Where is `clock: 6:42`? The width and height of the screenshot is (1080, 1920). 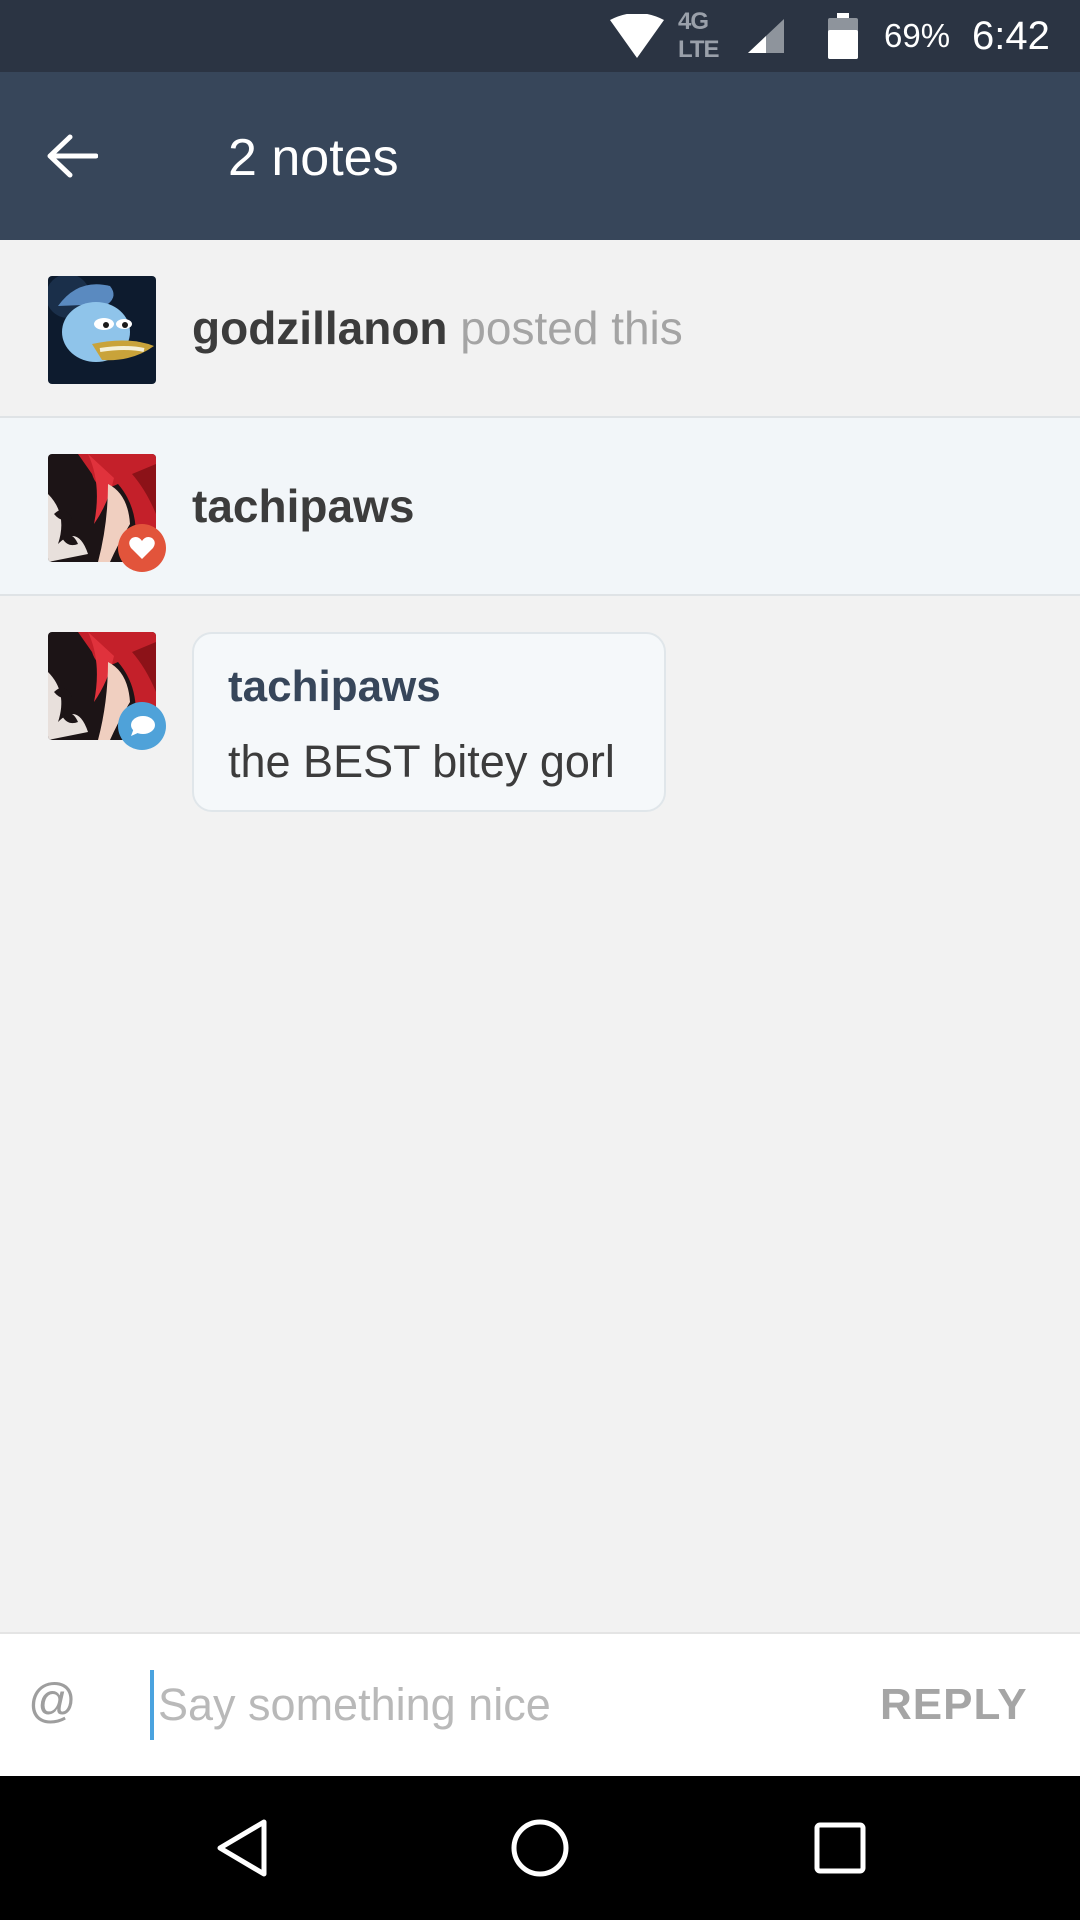 clock: 6:42 is located at coordinates (1011, 35).